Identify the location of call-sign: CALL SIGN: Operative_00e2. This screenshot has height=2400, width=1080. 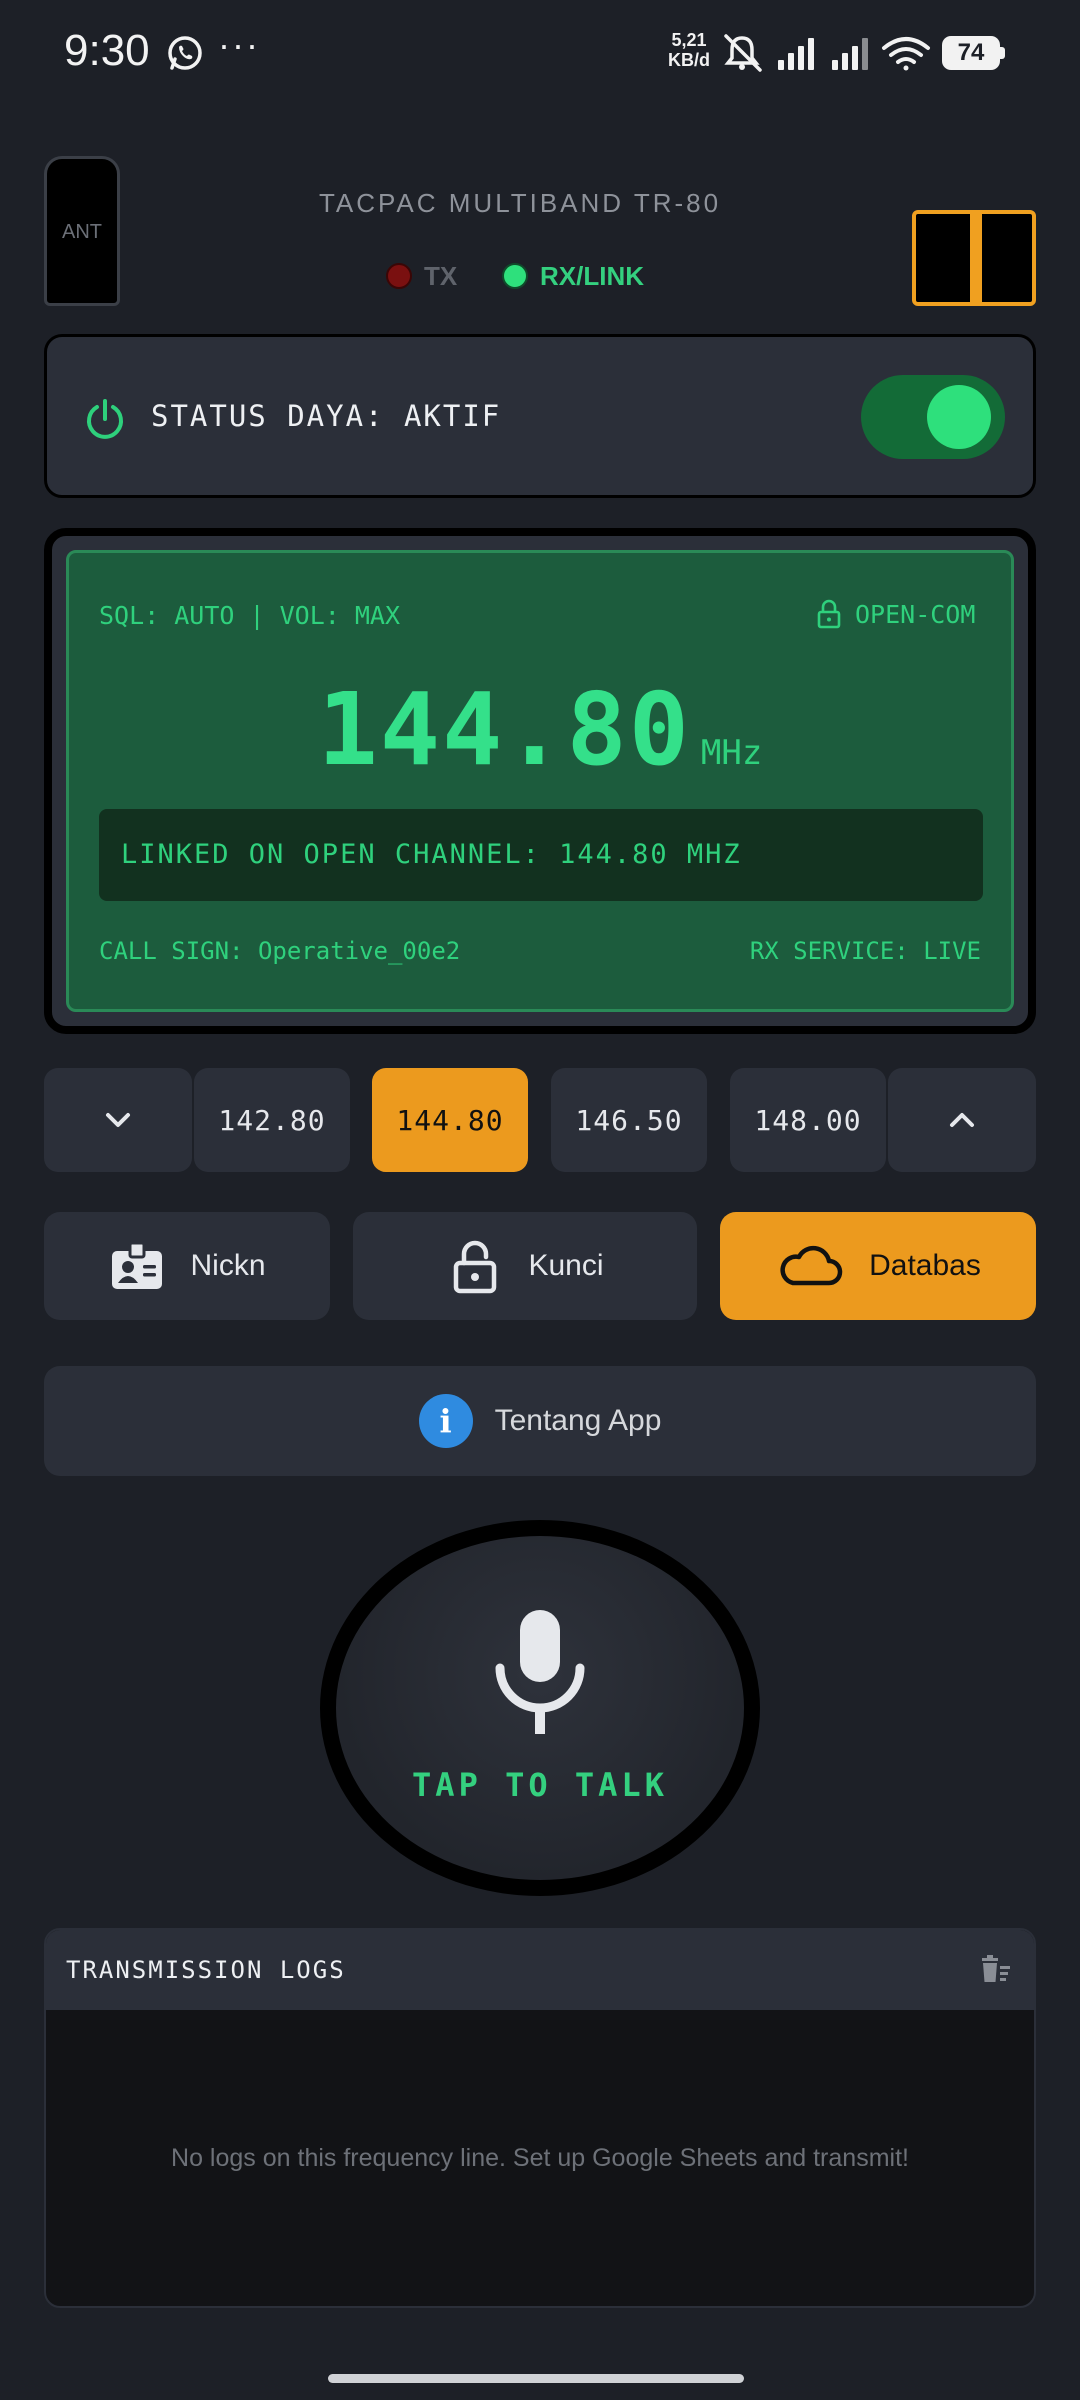
(280, 951).